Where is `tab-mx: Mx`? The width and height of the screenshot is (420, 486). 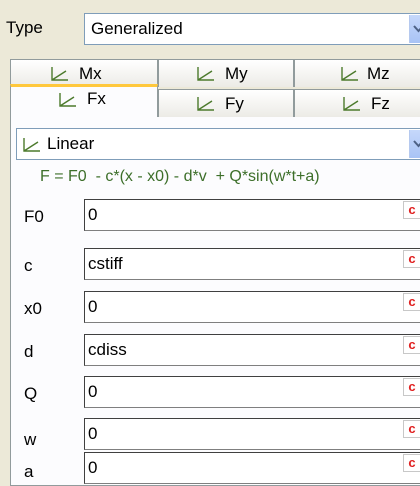 tab-mx: Mx is located at coordinates (84, 73).